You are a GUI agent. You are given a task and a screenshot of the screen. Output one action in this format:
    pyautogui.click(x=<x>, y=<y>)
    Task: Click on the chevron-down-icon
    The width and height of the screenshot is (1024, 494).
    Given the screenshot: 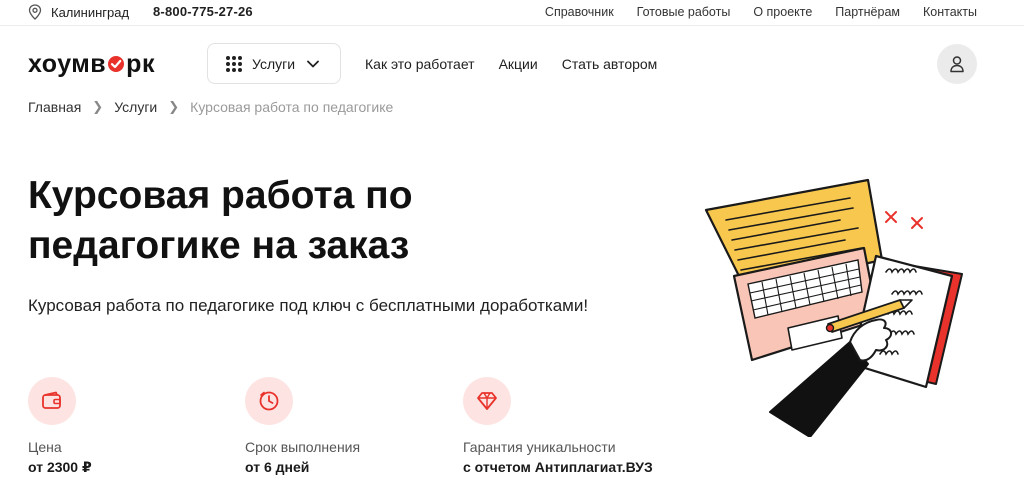 What is the action you would take?
    pyautogui.click(x=313, y=63)
    